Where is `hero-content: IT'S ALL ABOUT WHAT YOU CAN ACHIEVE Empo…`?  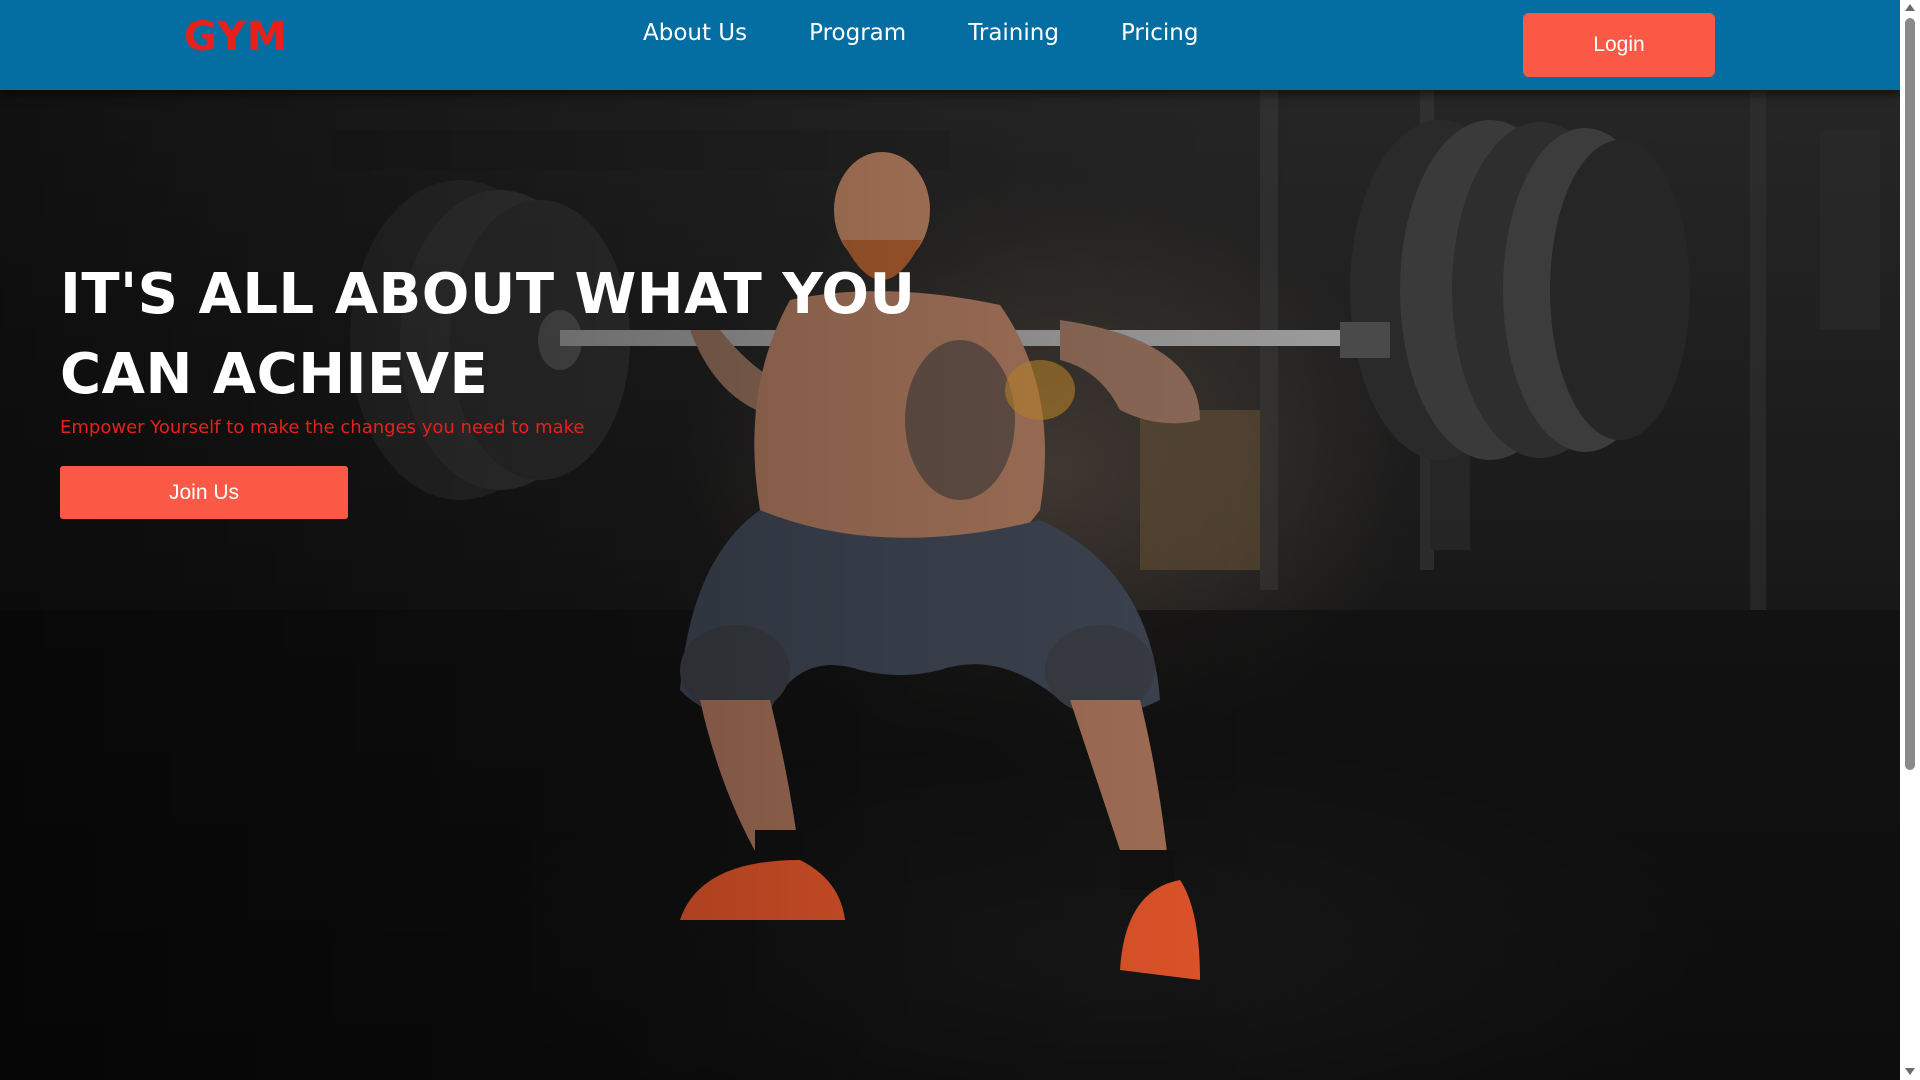 hero-content: IT'S ALL ABOUT WHAT YOU CAN ACHIEVE Empo… is located at coordinates (510, 387).